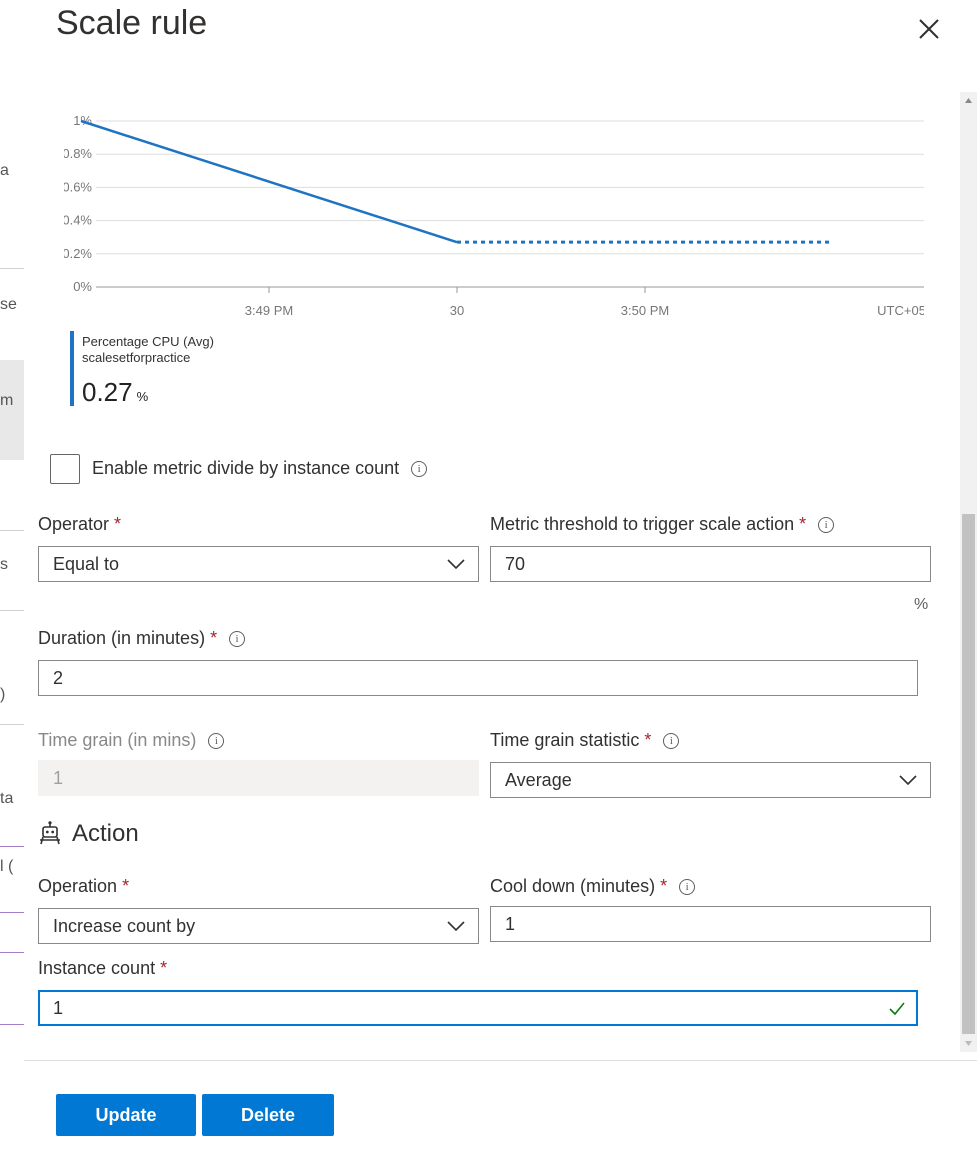 The height and width of the screenshot is (1157, 977). I want to click on operation-dropdown: Increase count by, so click(258, 926).